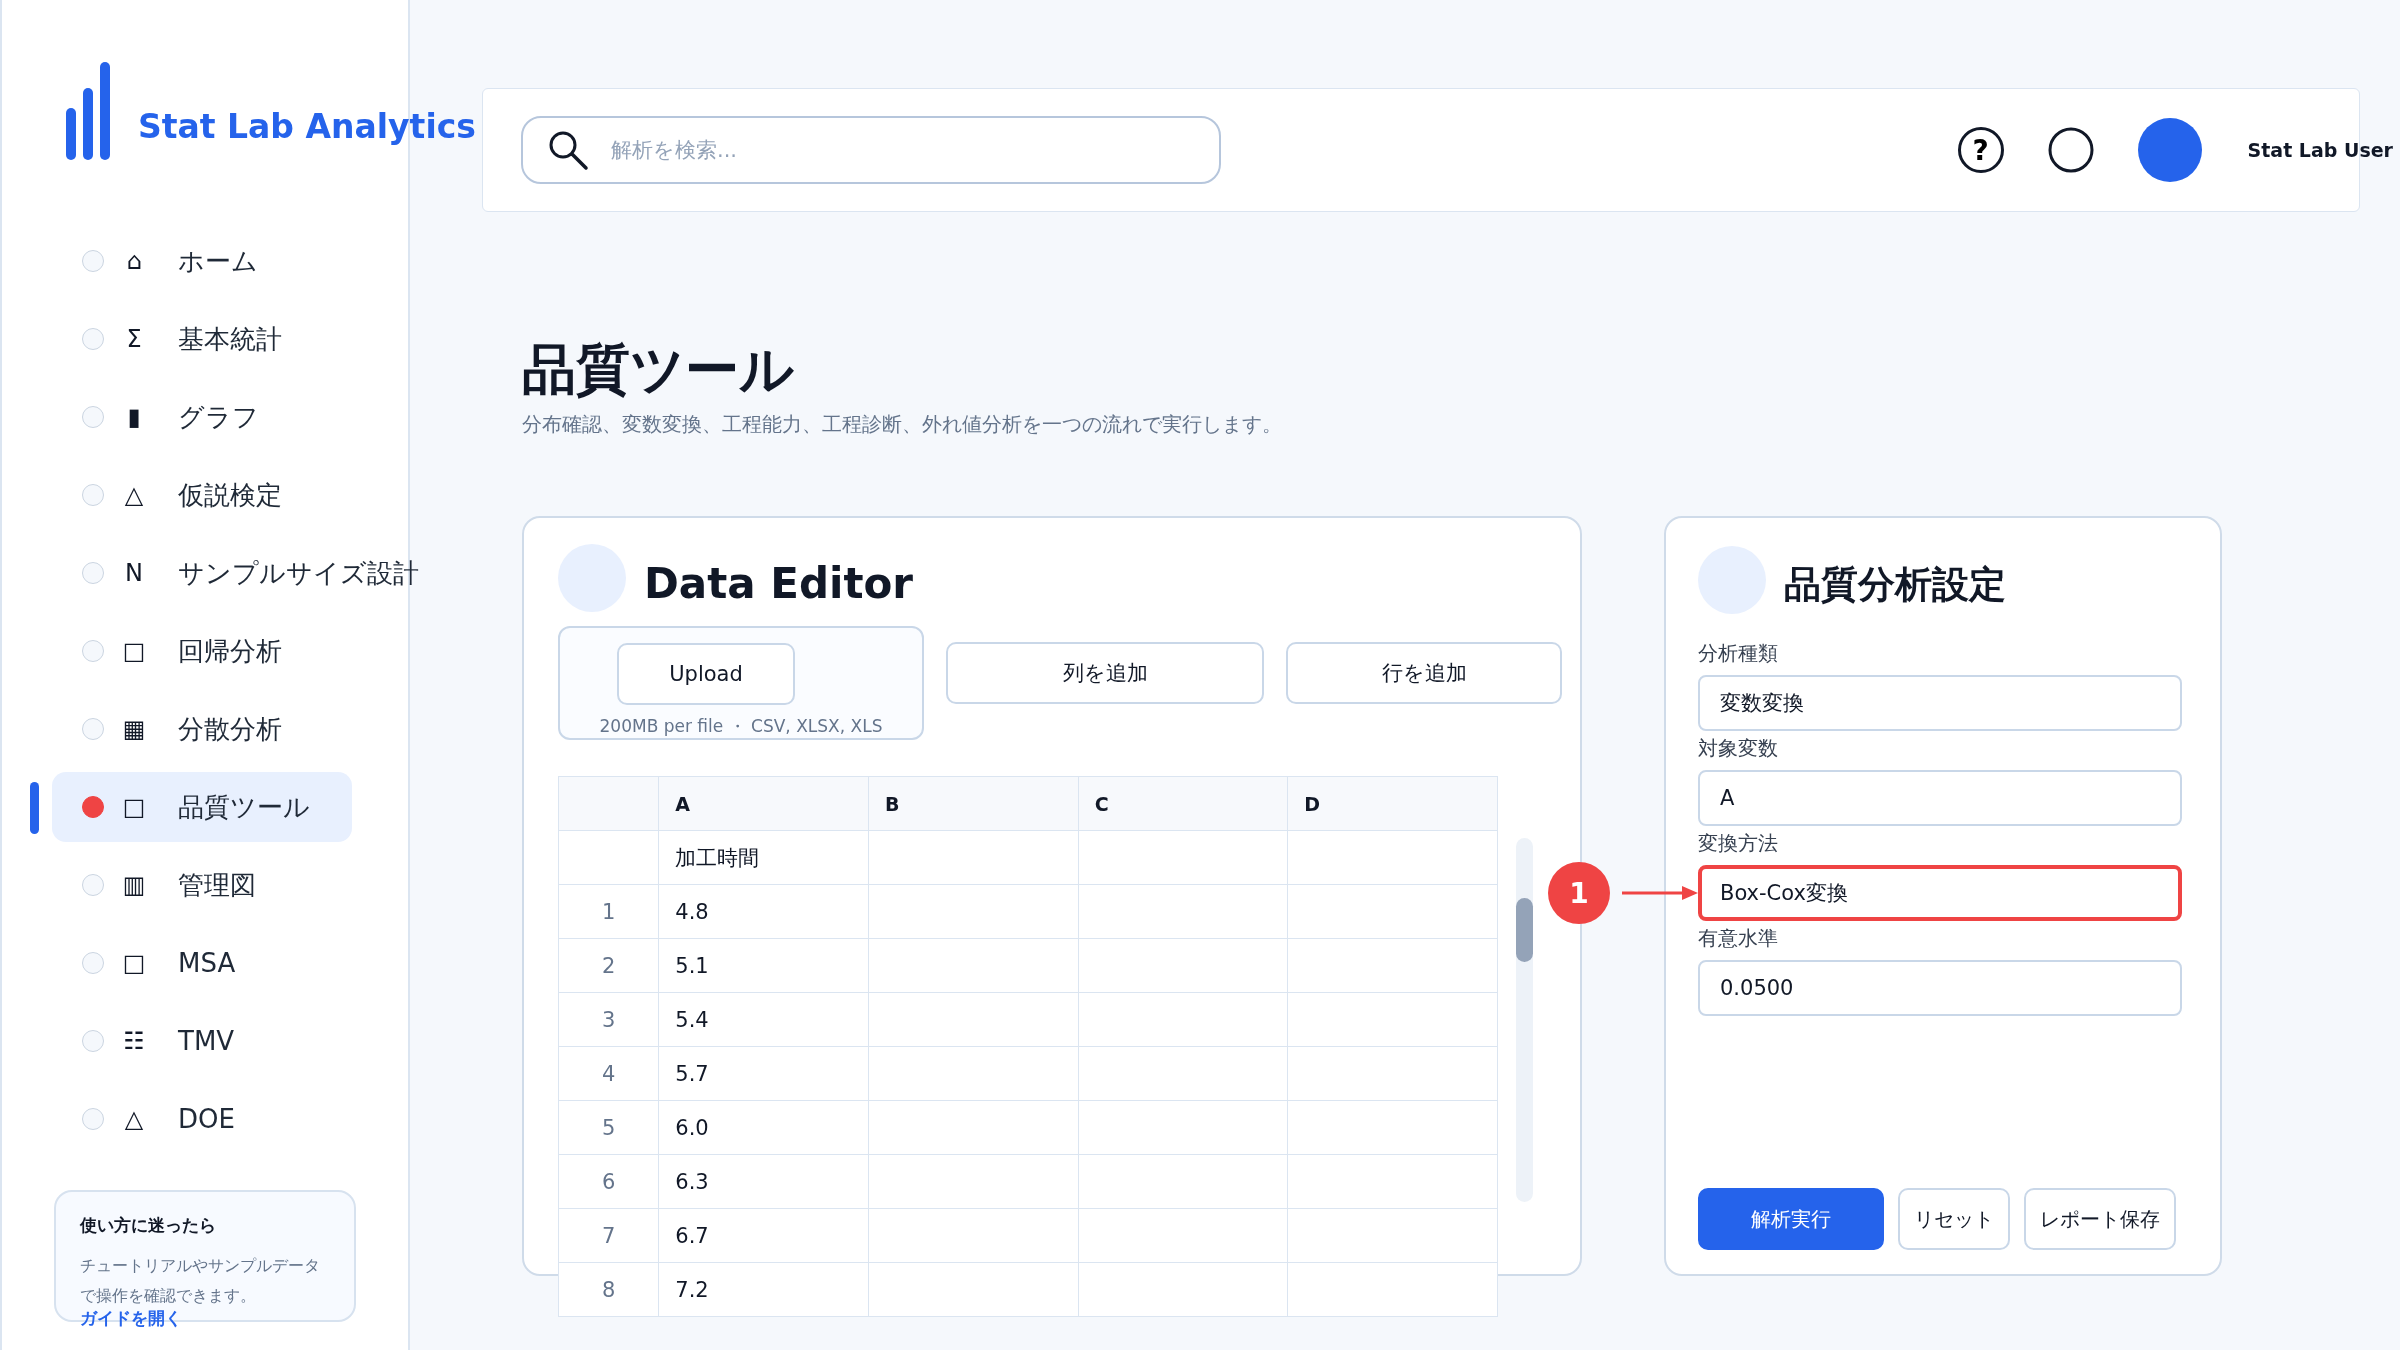  What do you see at coordinates (202, 729) in the screenshot?
I see `nav-item: ▦ 分散分析` at bounding box center [202, 729].